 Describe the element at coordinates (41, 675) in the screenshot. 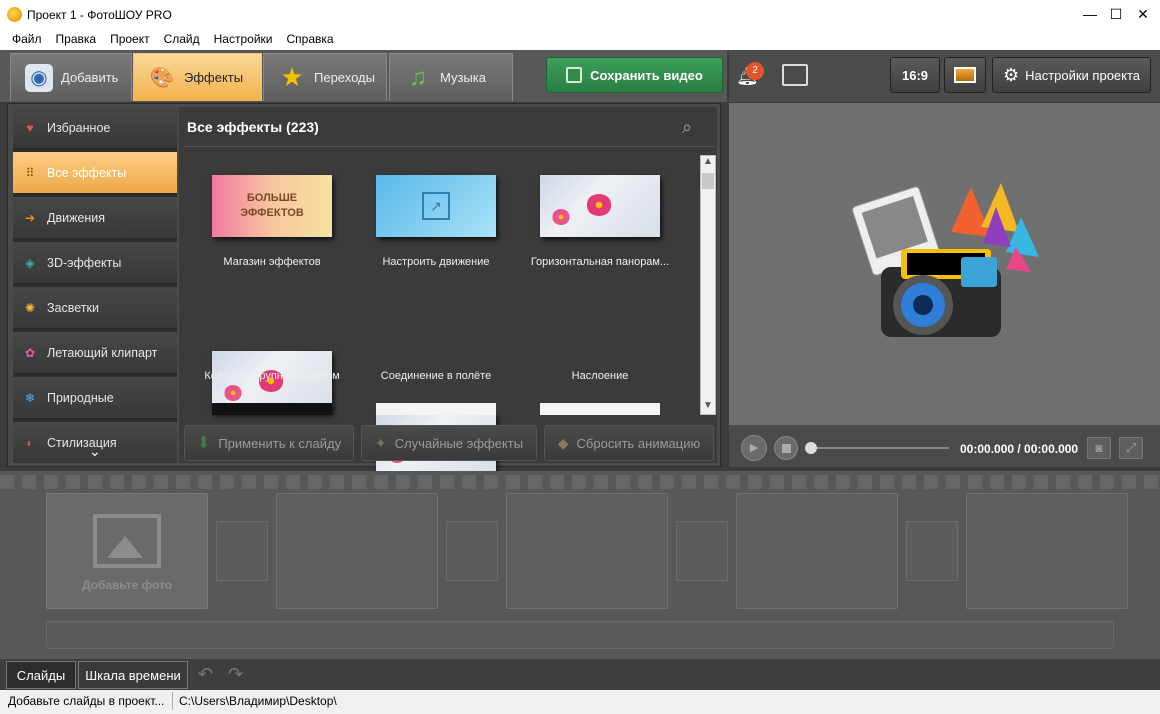

I see `tab-slides: Слайды` at that location.